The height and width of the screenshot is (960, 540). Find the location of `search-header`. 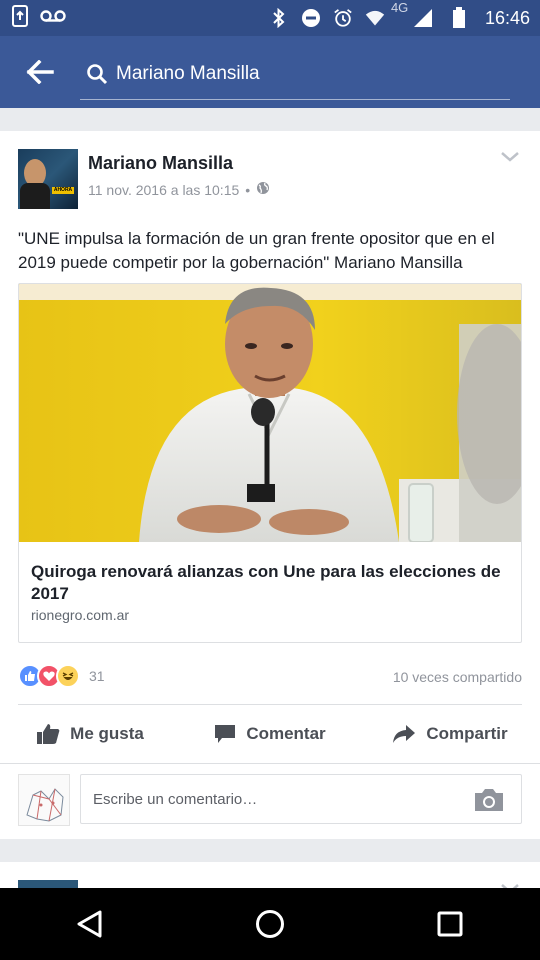

search-header is located at coordinates (270, 72).